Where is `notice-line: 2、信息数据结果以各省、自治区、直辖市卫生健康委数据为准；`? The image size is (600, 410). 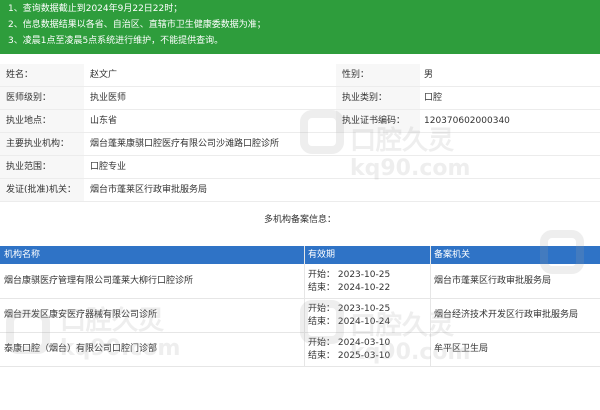 notice-line: 2、信息数据结果以各省、自治区、直辖市卫生健康委数据为准； is located at coordinates (137, 25).